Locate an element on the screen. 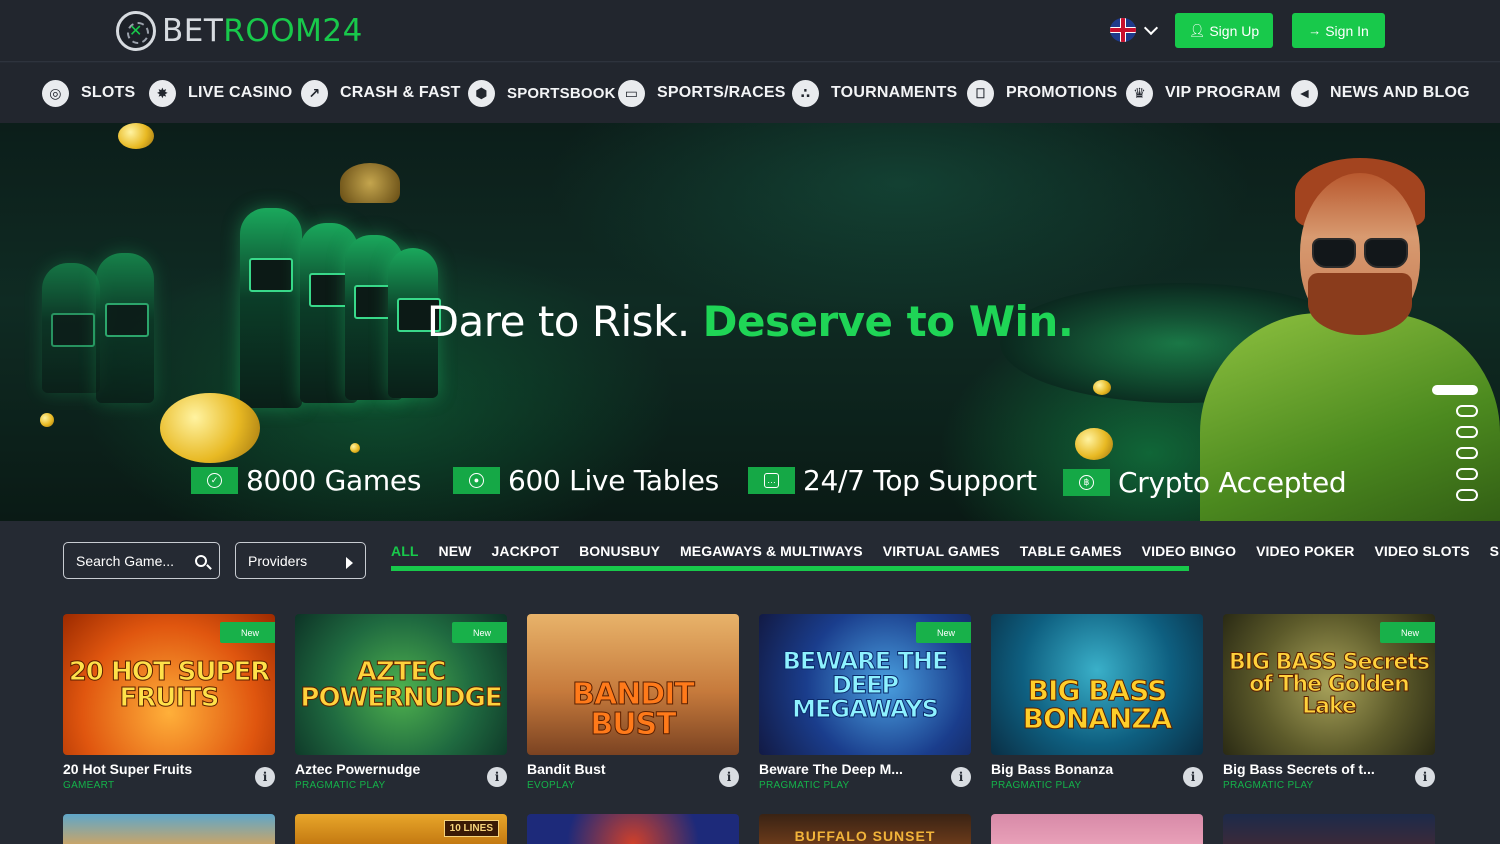 Image resolution: width=1500 pixels, height=844 pixels. user-icon: ● is located at coordinates (476, 480).